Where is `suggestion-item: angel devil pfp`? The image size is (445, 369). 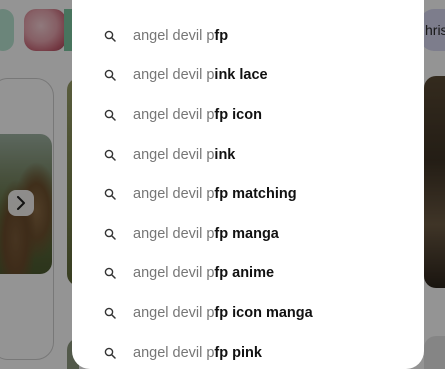 suggestion-item: angel devil pfp is located at coordinates (248, 36).